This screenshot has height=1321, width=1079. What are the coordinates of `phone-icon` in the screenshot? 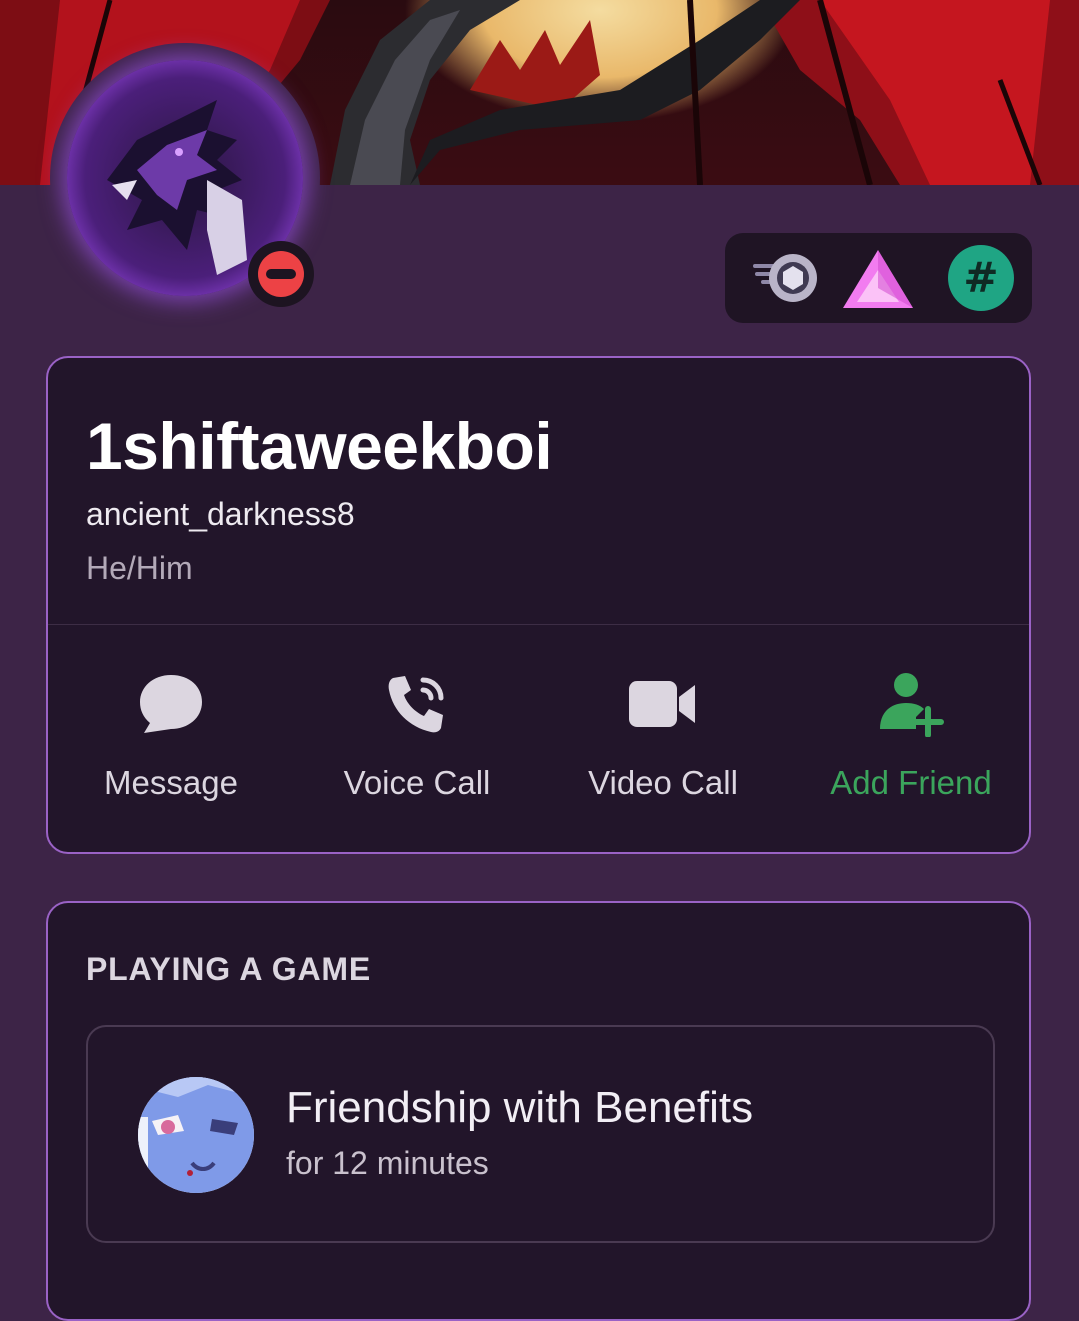 It's located at (417, 704).